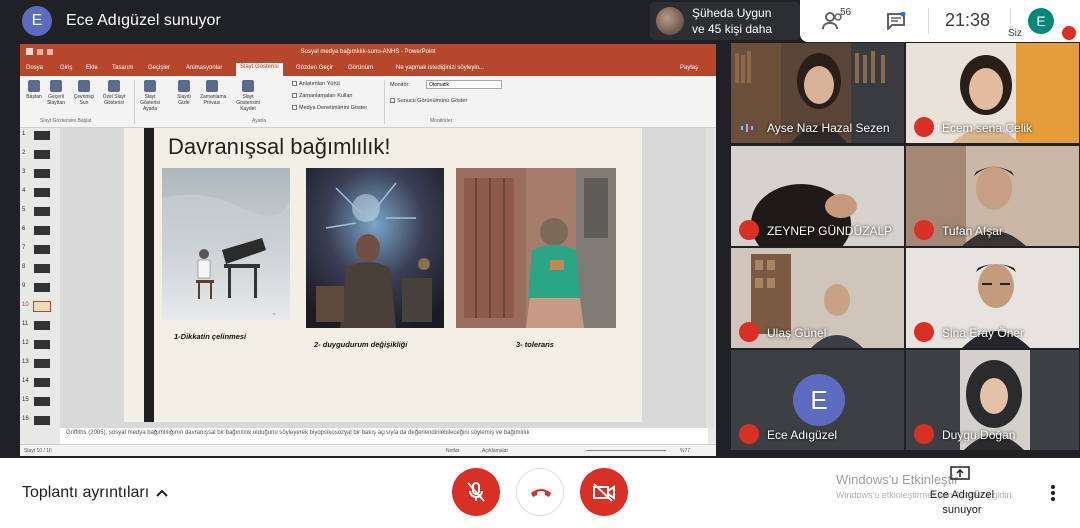 The image size is (1080, 528). Describe the element at coordinates (24, 153) in the screenshot. I see `thumb-num: 2` at that location.